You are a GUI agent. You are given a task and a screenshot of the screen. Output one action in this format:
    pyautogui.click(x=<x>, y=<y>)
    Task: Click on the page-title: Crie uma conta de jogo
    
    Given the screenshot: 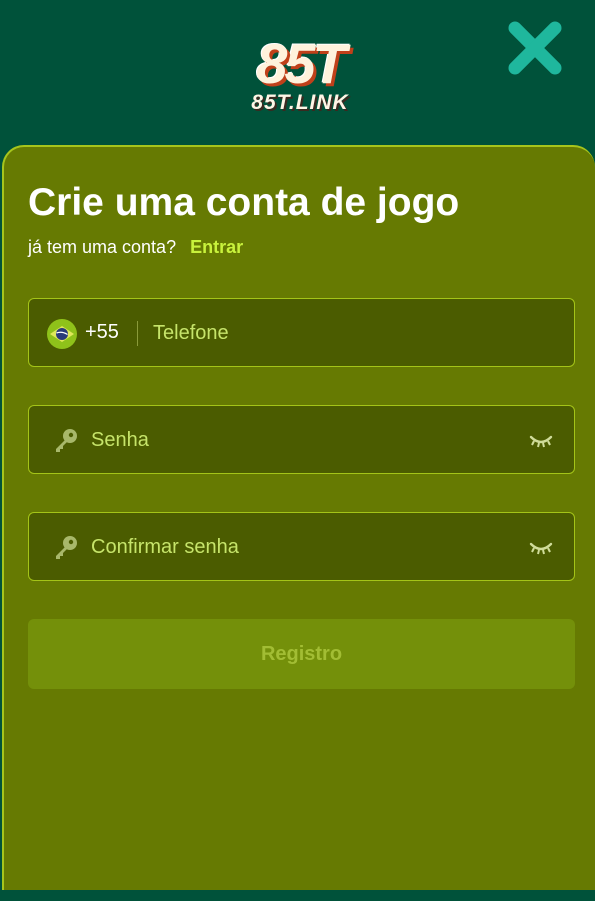 What is the action you would take?
    pyautogui.click(x=244, y=202)
    